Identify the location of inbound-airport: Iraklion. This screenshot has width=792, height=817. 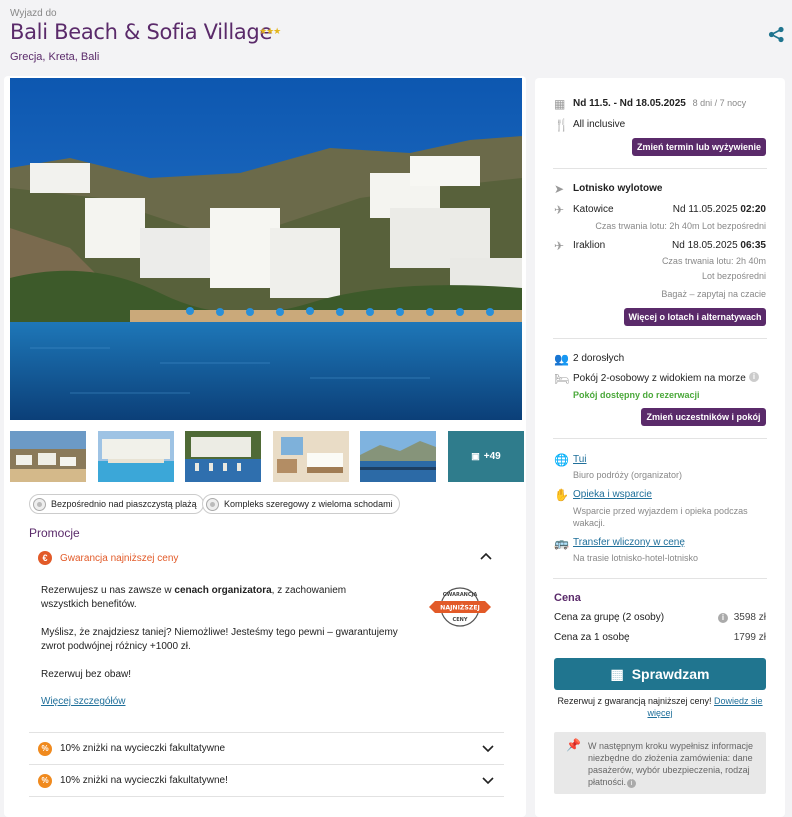
(589, 245).